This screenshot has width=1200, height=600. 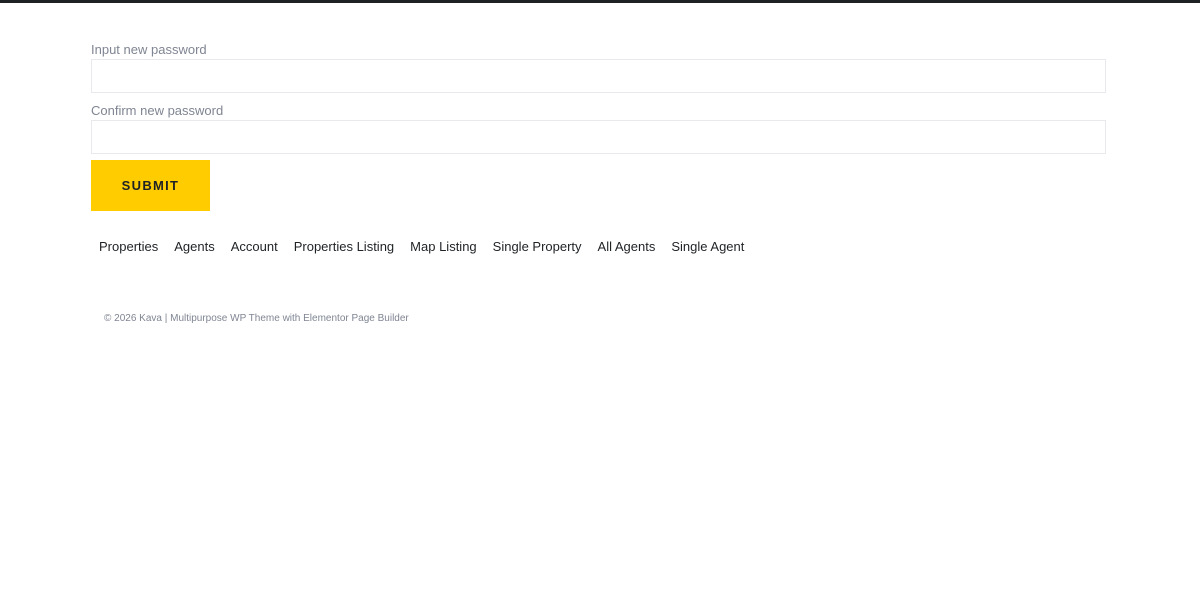 What do you see at coordinates (128, 247) in the screenshot?
I see `footer-nav-item-properties: Properties` at bounding box center [128, 247].